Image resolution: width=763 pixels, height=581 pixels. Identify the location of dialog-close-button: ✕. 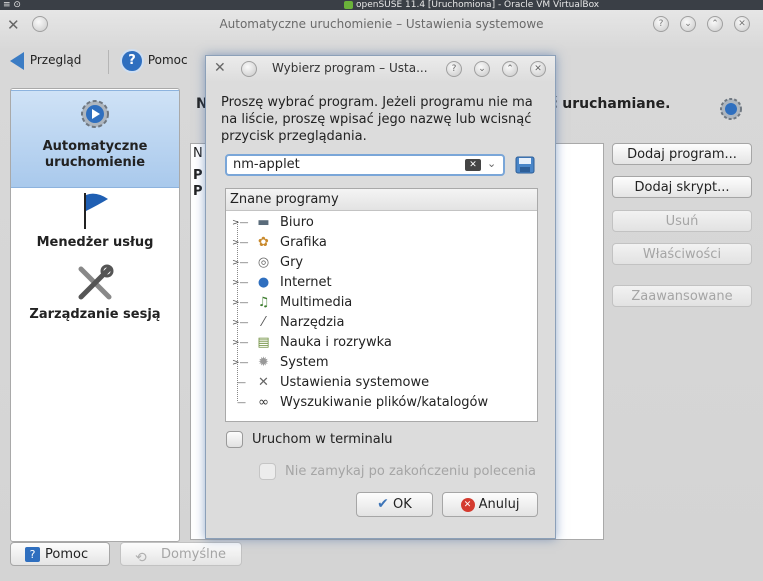
(538, 69).